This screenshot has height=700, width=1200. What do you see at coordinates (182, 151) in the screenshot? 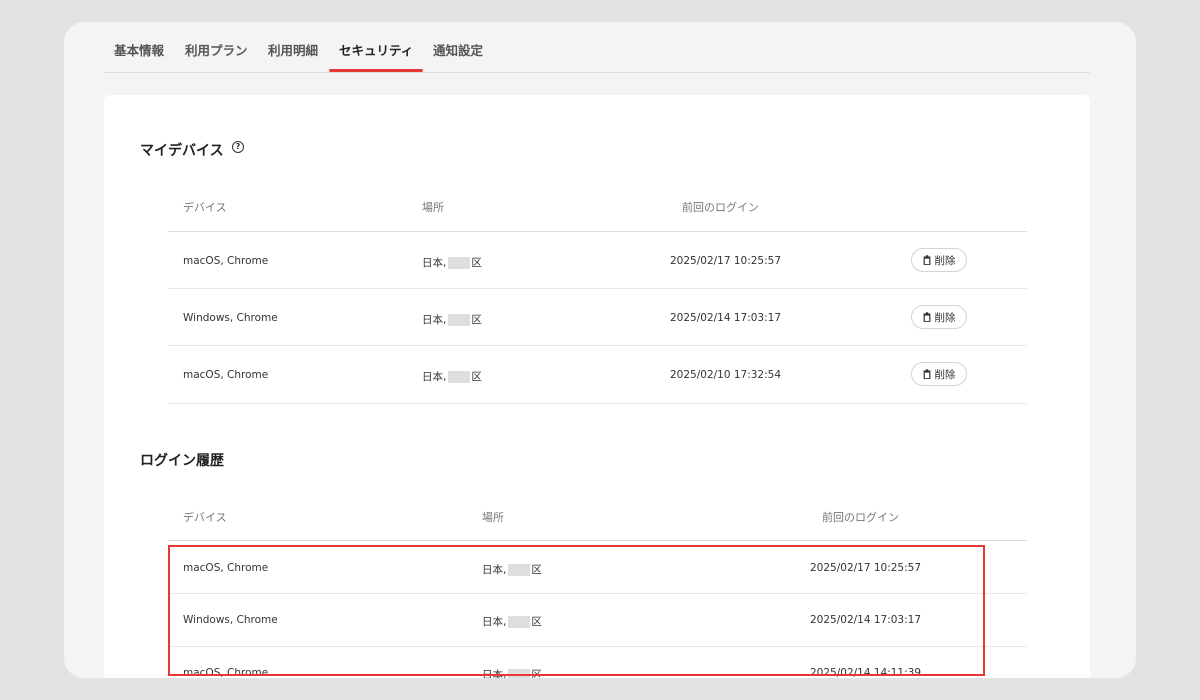
I see `my-devices-title: マイデバイス` at bounding box center [182, 151].